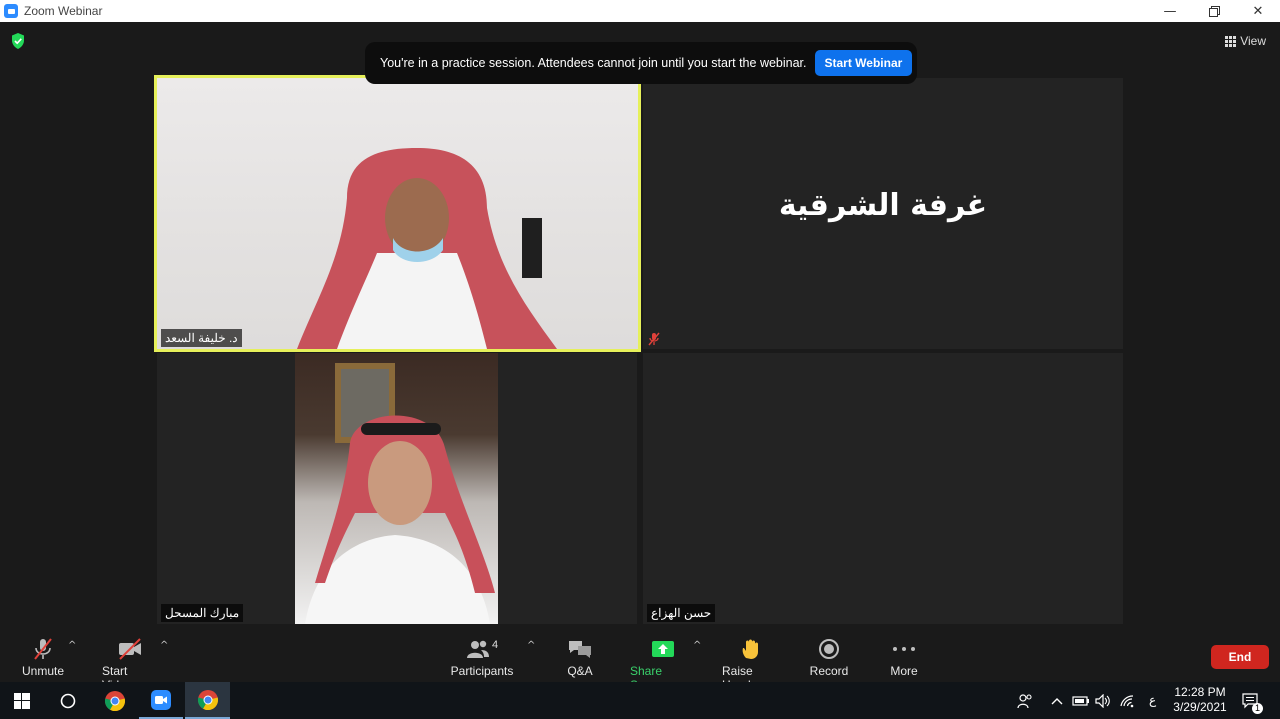 This screenshot has height=719, width=1280. Describe the element at coordinates (697, 645) in the screenshot. I see `share-options-caret: ^` at that location.